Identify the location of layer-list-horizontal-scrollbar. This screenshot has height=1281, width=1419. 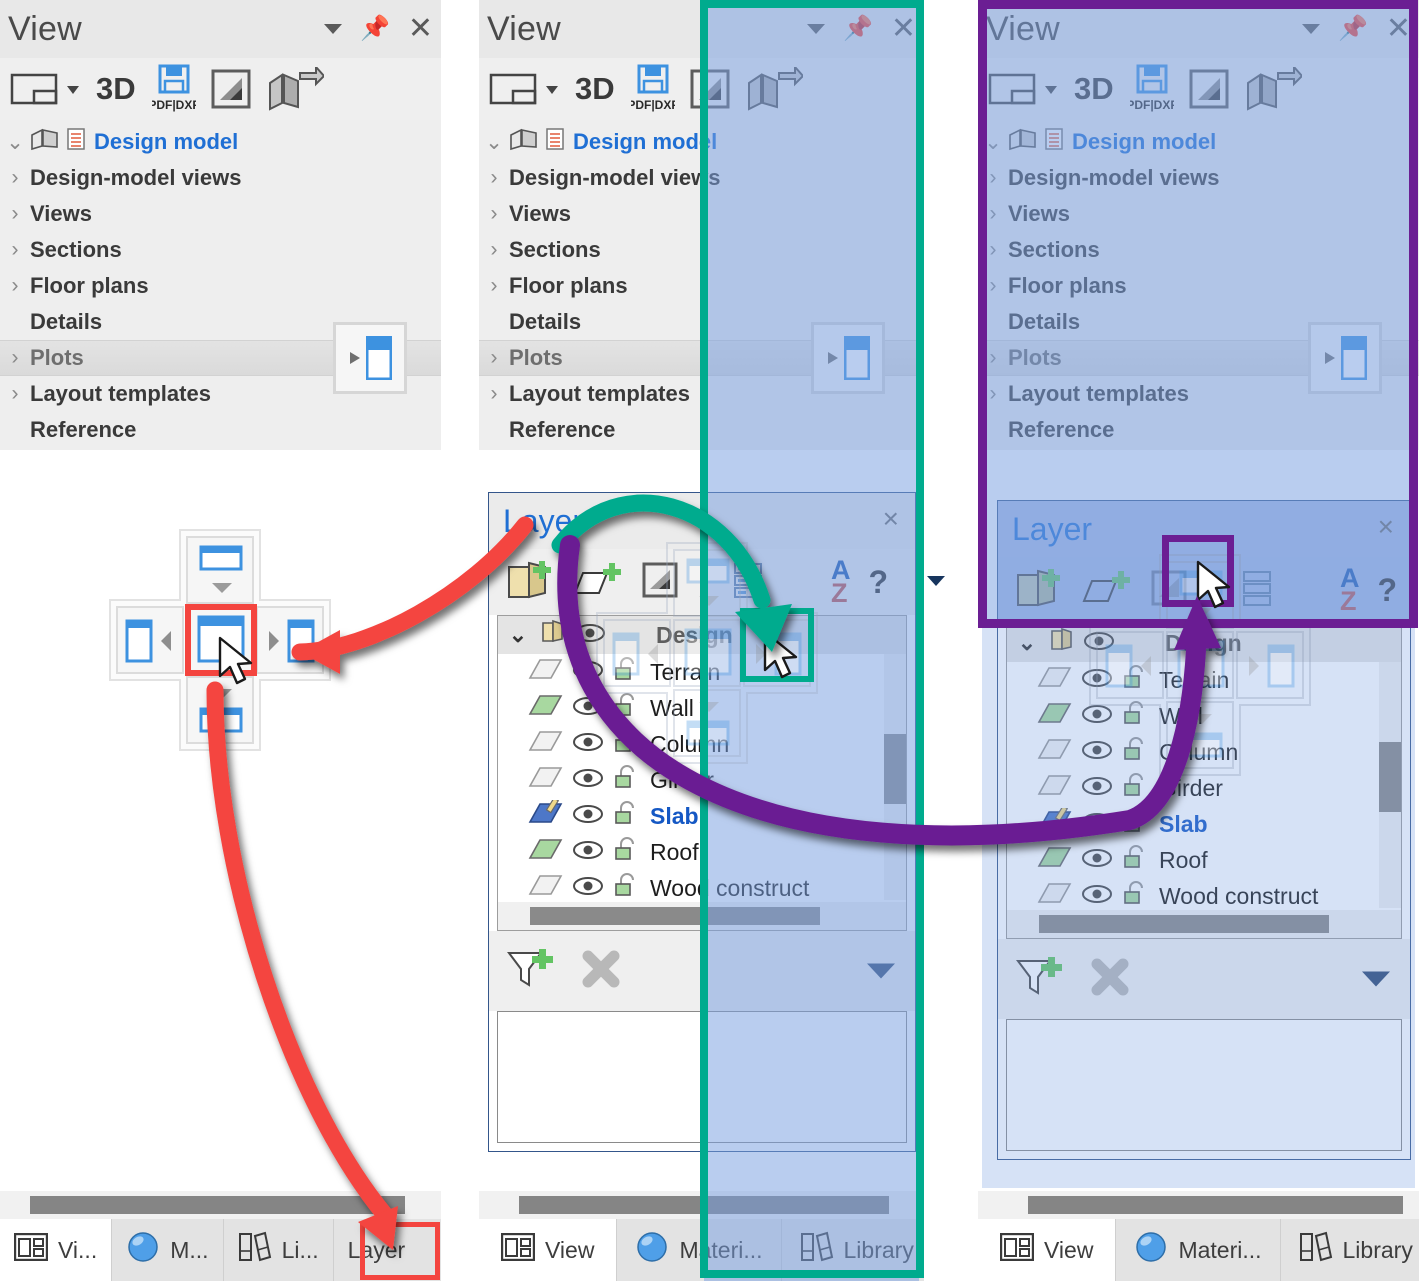
(702, 916).